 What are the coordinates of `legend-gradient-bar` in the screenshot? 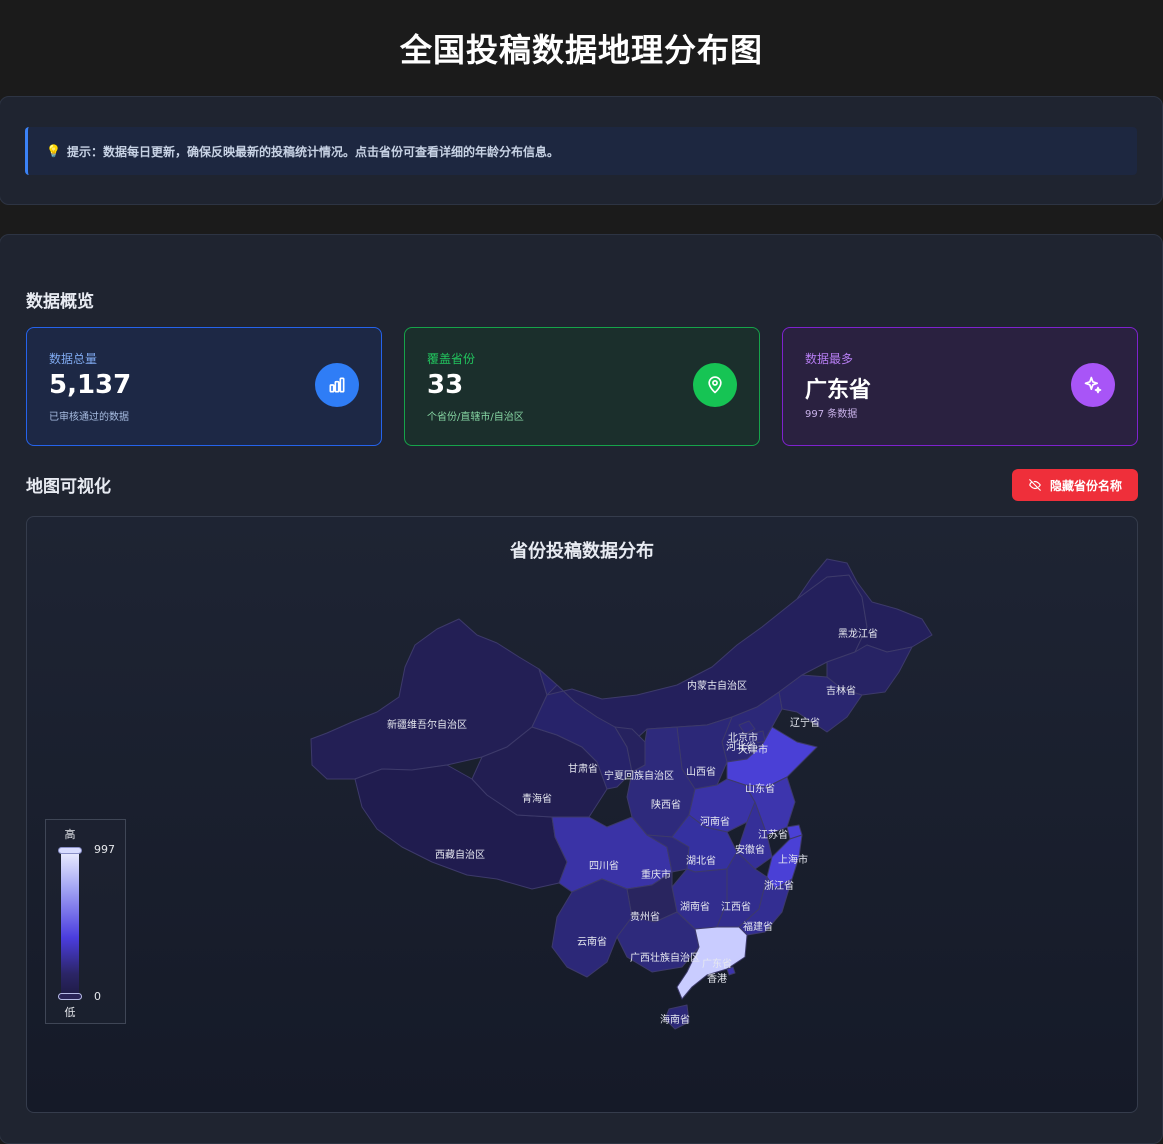 It's located at (70, 923).